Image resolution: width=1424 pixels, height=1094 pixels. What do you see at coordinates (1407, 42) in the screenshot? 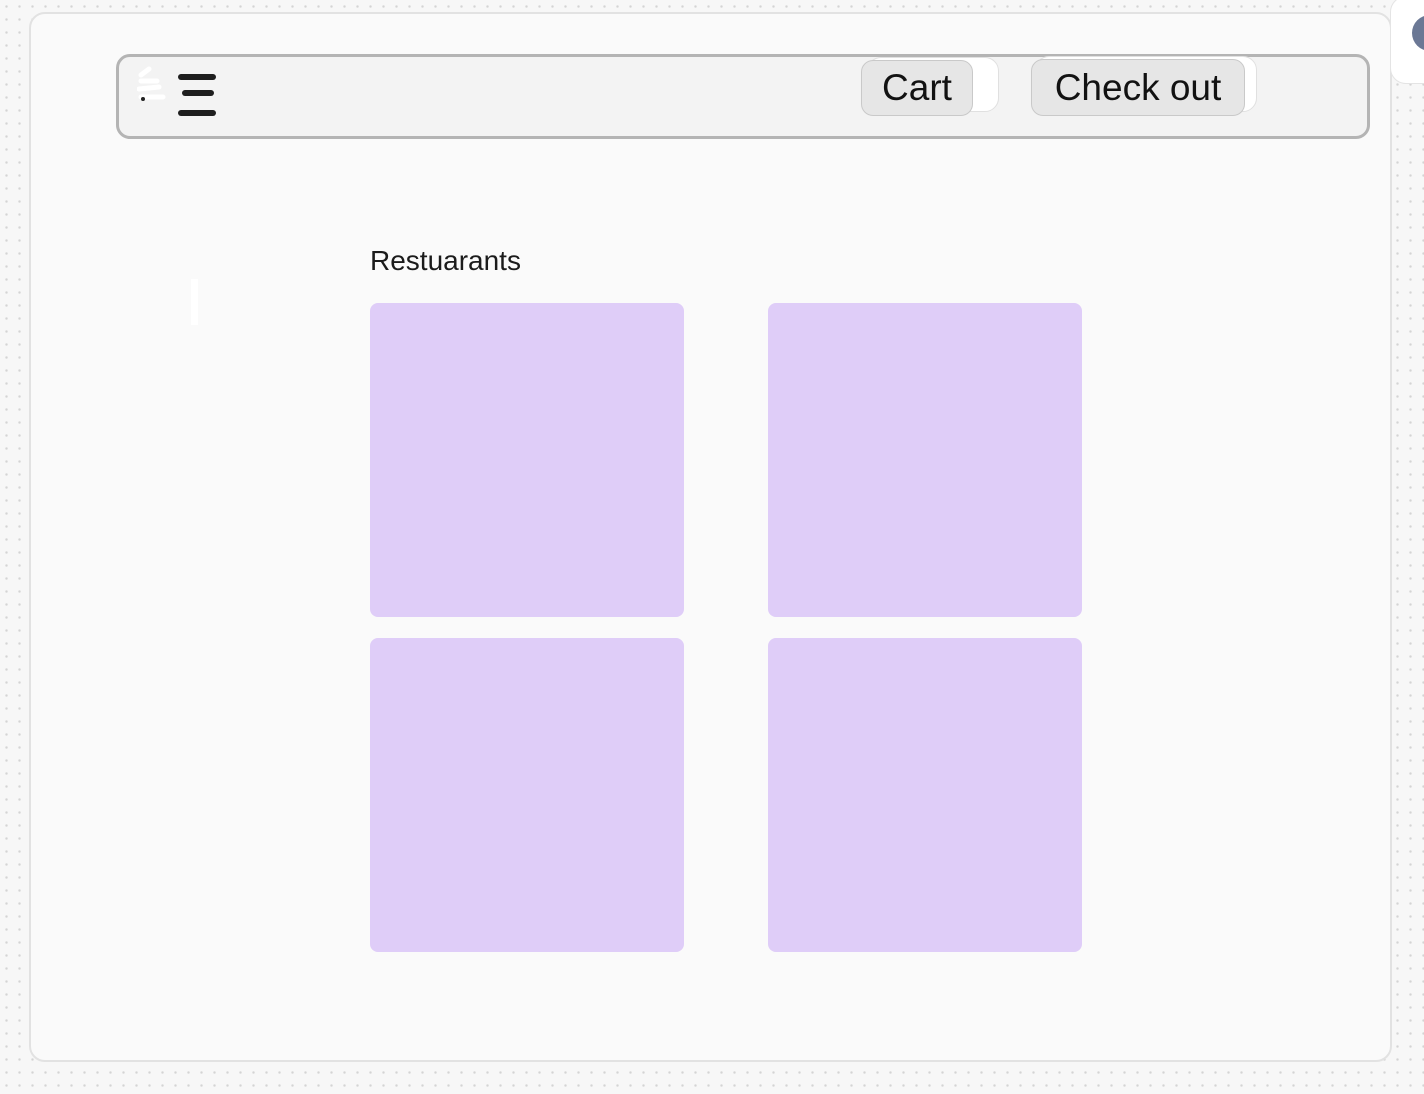
I see `corner-panel` at bounding box center [1407, 42].